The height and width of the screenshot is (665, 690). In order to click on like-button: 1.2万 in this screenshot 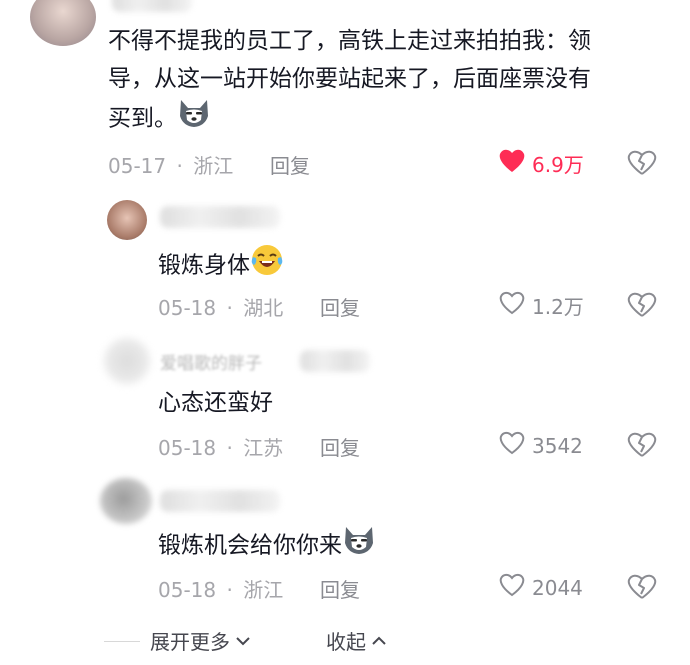, I will do `click(541, 305)`.